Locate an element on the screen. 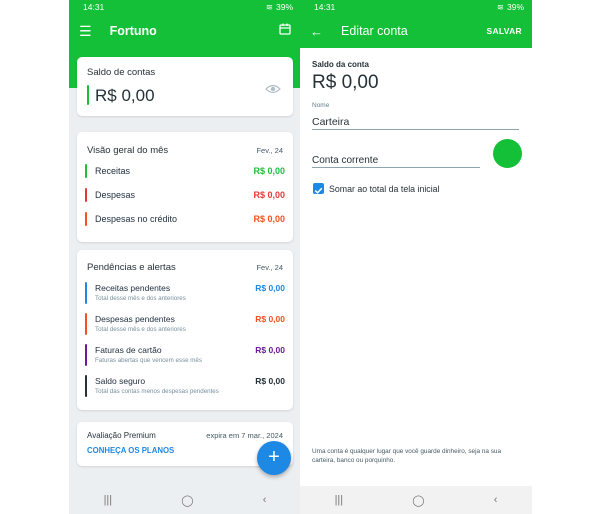 The image size is (600, 514). pending-row-label: Saldo seguro is located at coordinates (120, 381).